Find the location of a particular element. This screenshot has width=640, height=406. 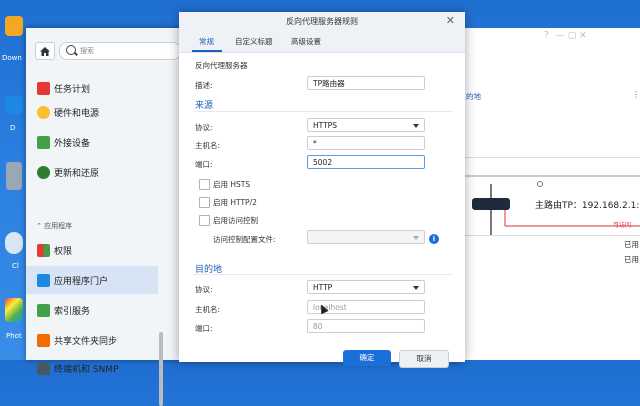

column-header-text: 的地 is located at coordinates (473, 96).